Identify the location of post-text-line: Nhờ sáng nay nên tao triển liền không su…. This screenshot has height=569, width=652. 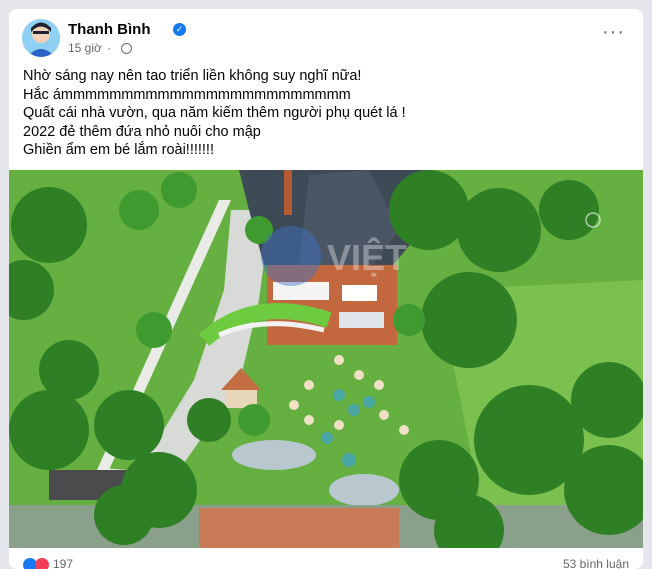
(192, 76).